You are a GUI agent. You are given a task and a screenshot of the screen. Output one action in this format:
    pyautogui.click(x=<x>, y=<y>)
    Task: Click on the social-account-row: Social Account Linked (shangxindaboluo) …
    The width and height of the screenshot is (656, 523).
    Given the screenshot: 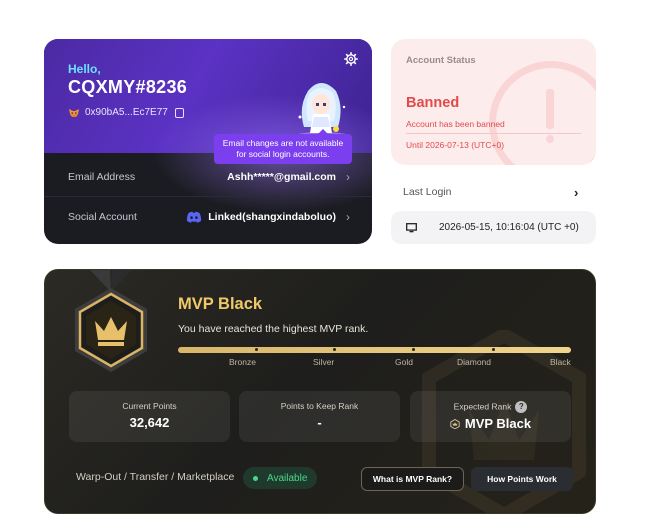 What is the action you would take?
    pyautogui.click(x=208, y=217)
    